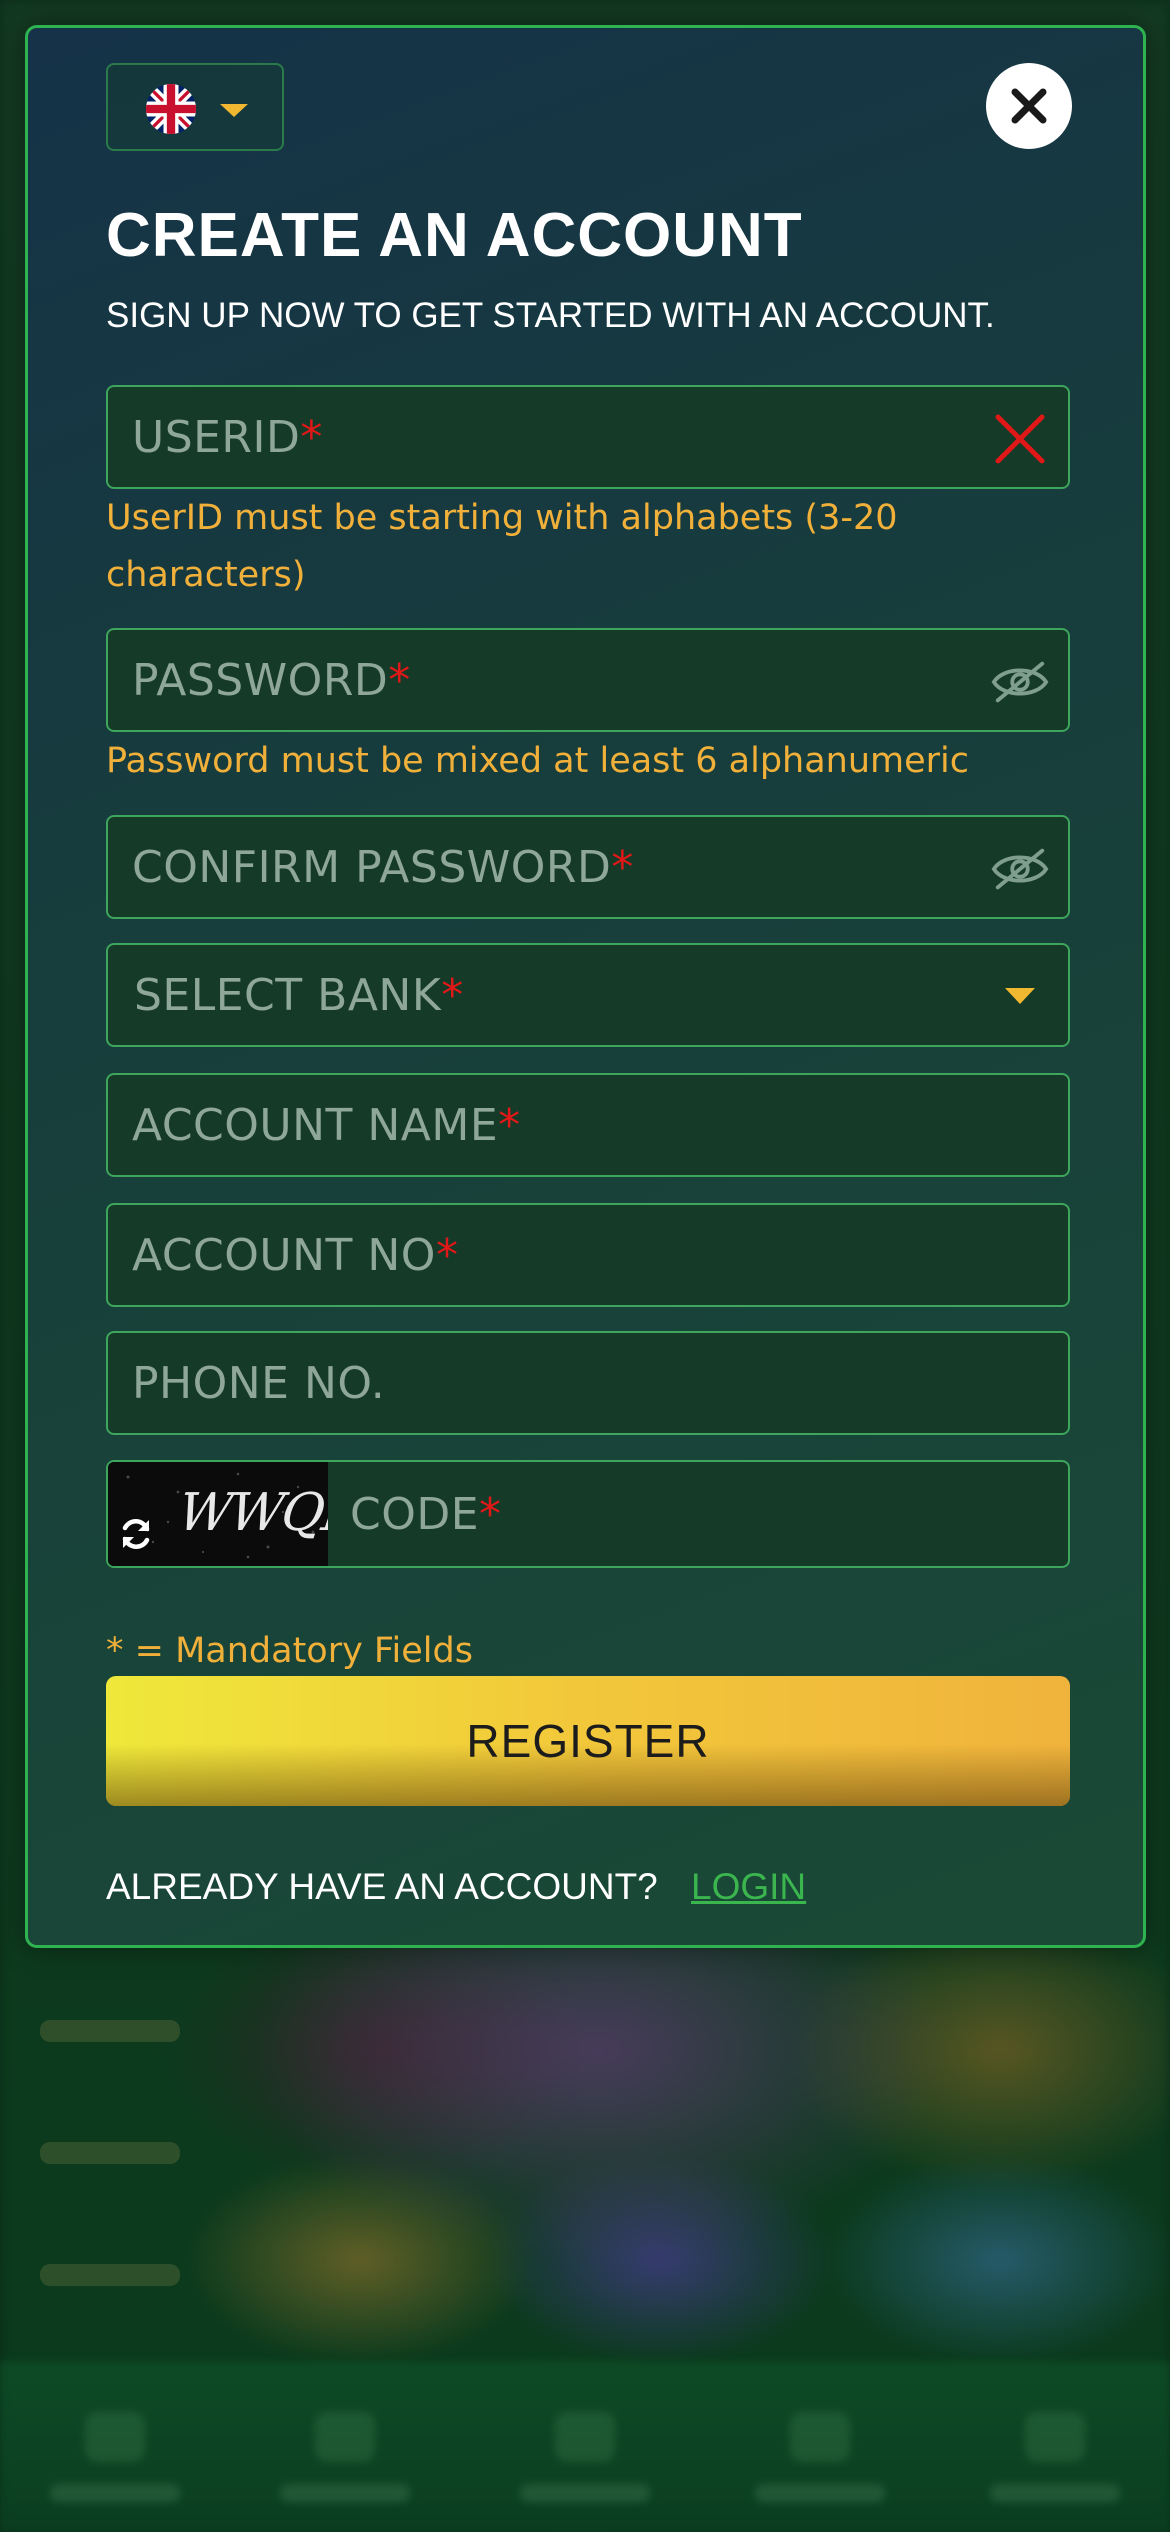 The height and width of the screenshot is (2532, 1170). What do you see at coordinates (288, 995) in the screenshot?
I see `bank-select-placeholder: SELECT BANK` at bounding box center [288, 995].